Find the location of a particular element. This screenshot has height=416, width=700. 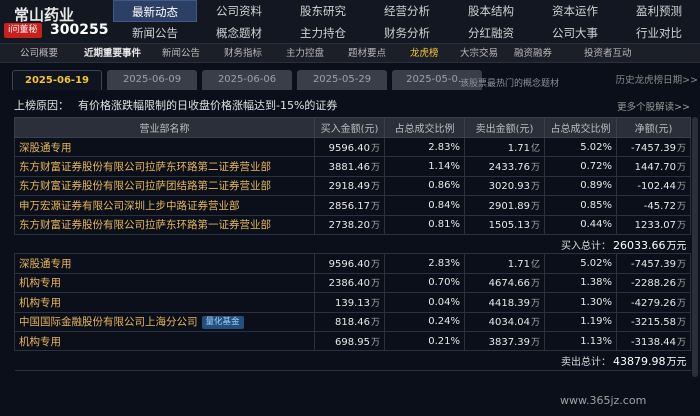

nav-item: 主力持仓 is located at coordinates (323, 33).